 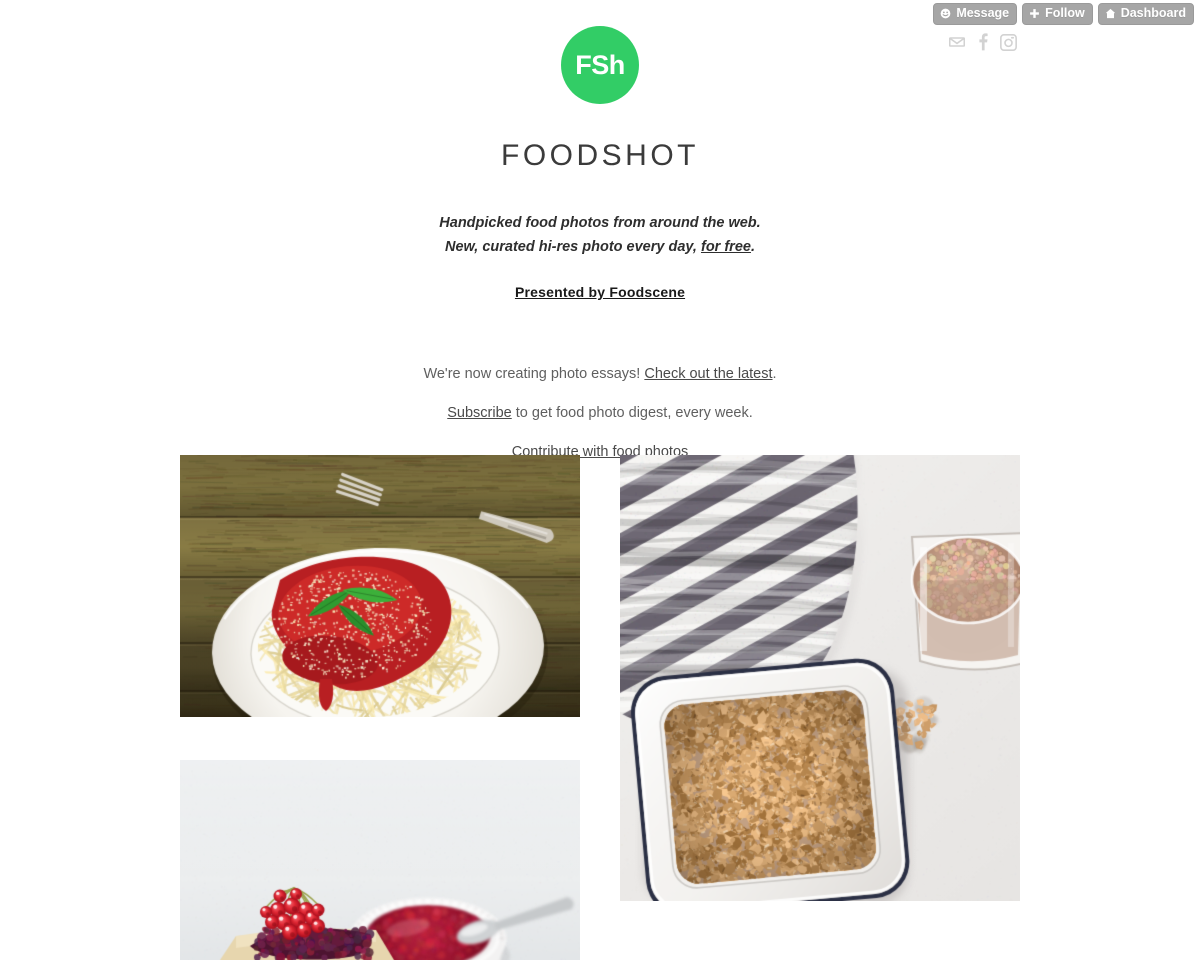 I want to click on tumblr-controls-bar: Message Follow Dashboard, so click(x=1063, y=14).